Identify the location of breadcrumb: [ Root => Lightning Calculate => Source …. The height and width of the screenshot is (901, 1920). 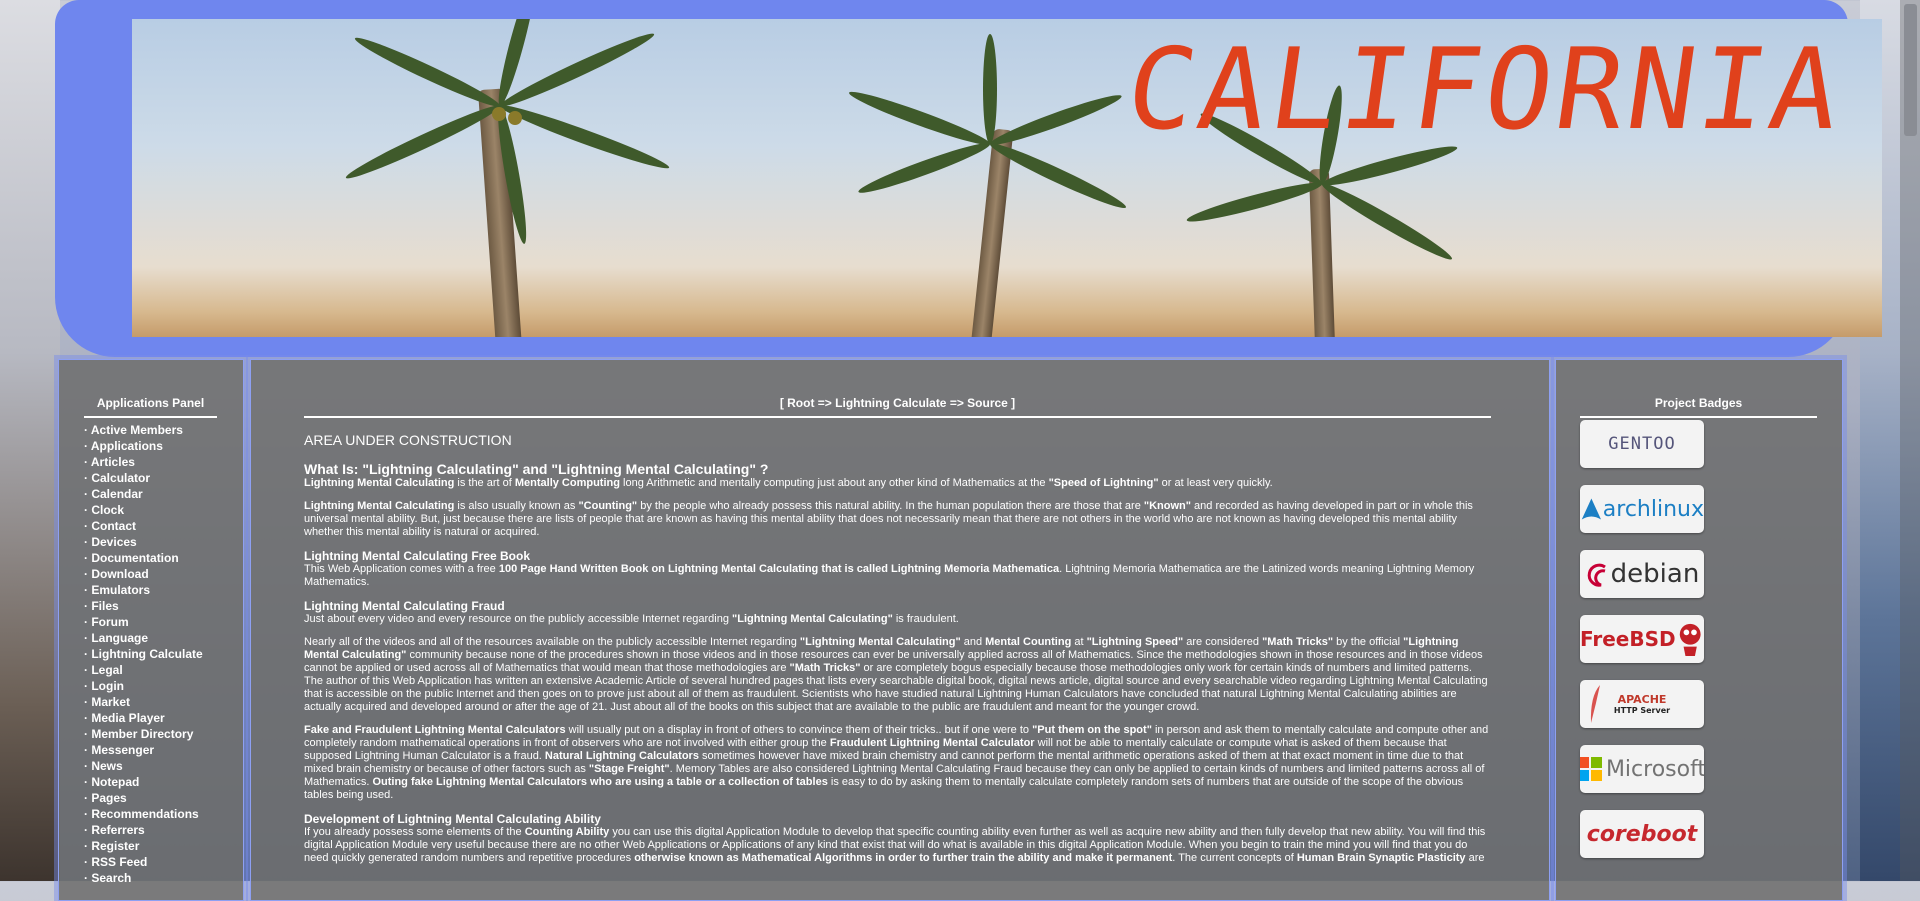
(897, 407).